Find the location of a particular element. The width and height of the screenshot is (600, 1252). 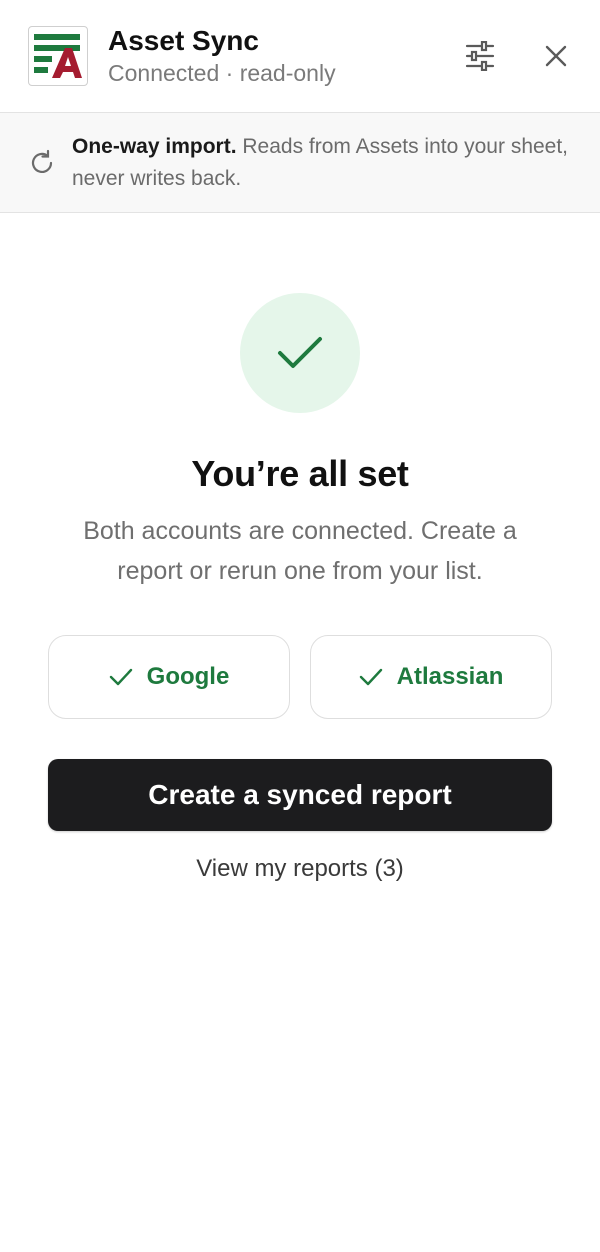

close-icon is located at coordinates (556, 56).